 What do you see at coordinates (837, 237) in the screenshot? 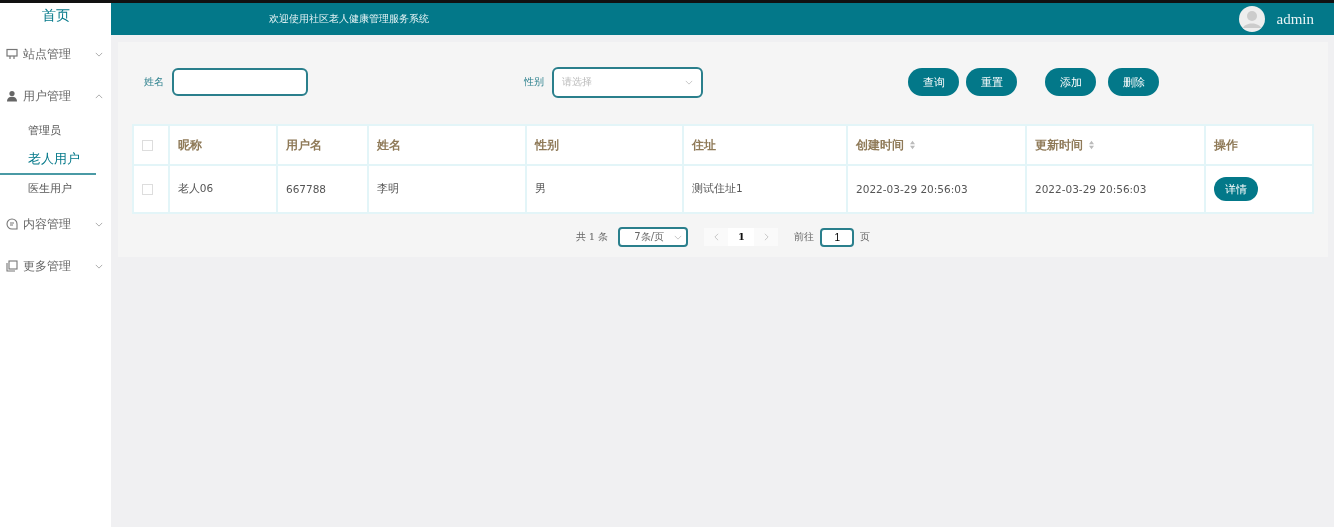
I see `goto-page-field: 1` at bounding box center [837, 237].